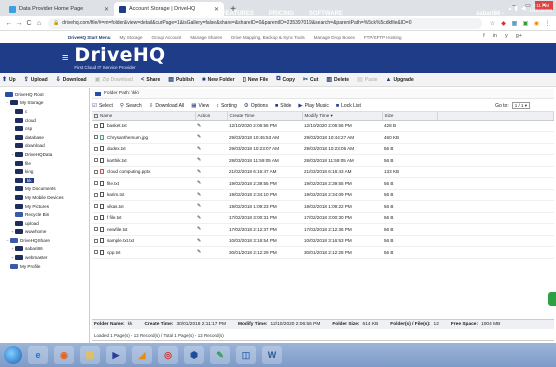 This screenshot has width=556, height=367. I want to click on tray-arrow-icon: ▴, so click(510, 8).